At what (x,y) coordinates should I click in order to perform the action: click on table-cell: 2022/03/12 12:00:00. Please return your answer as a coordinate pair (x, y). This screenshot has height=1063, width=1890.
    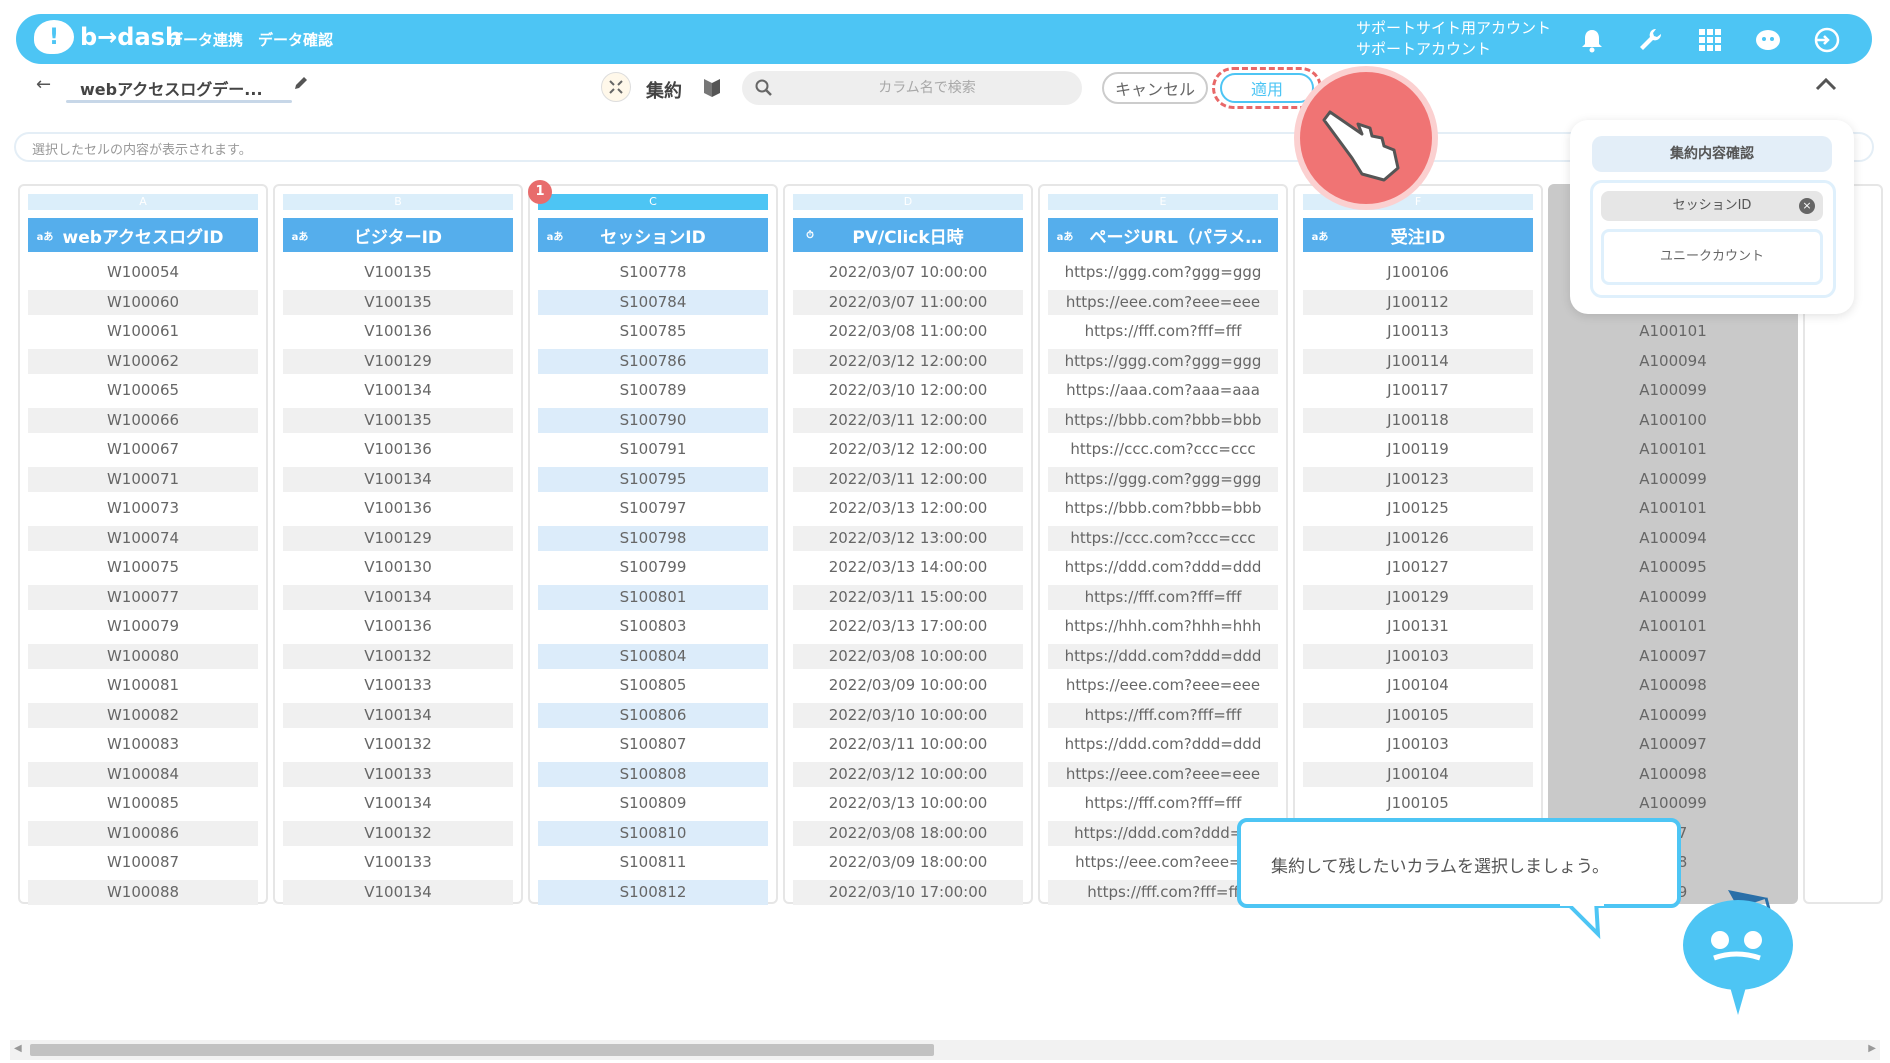
    Looking at the image, I should click on (908, 449).